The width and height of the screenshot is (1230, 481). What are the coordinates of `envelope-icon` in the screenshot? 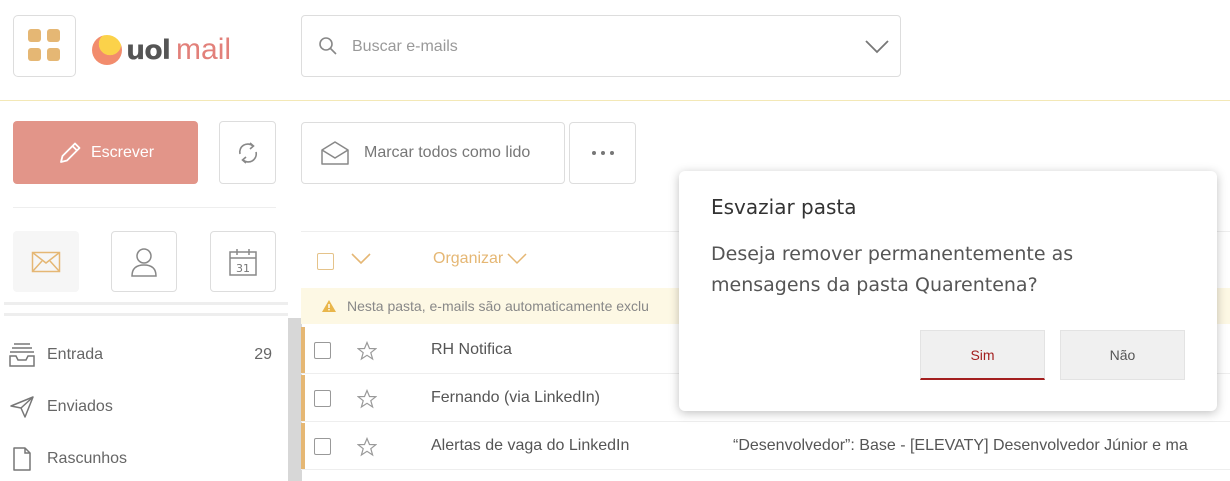 It's located at (46, 261).